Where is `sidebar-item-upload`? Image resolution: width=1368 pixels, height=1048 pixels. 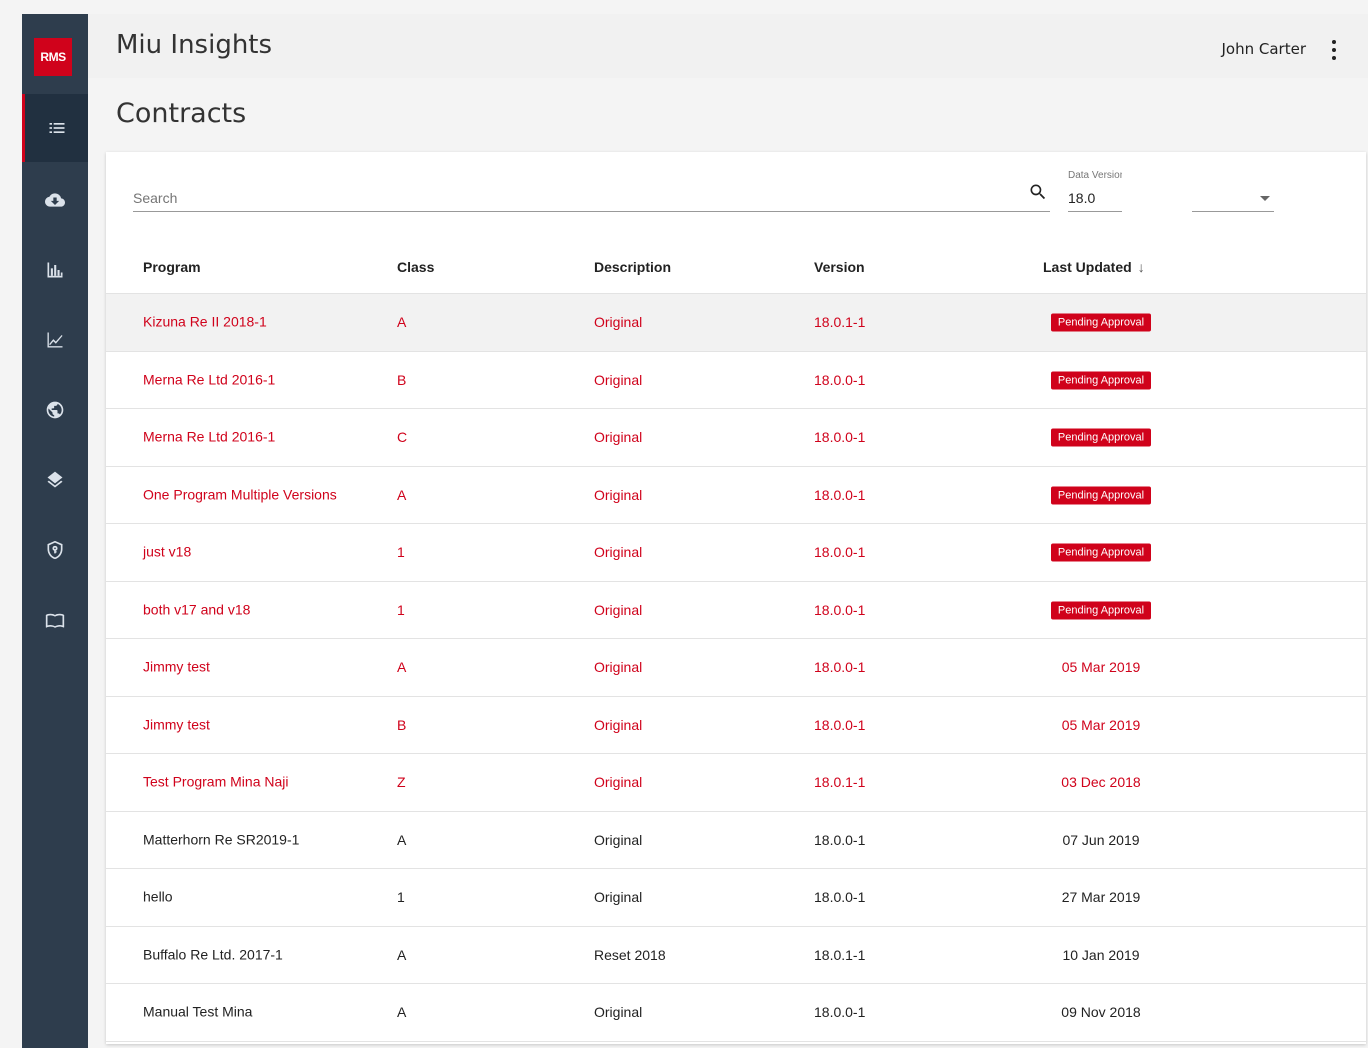
sidebar-item-upload is located at coordinates (55, 200).